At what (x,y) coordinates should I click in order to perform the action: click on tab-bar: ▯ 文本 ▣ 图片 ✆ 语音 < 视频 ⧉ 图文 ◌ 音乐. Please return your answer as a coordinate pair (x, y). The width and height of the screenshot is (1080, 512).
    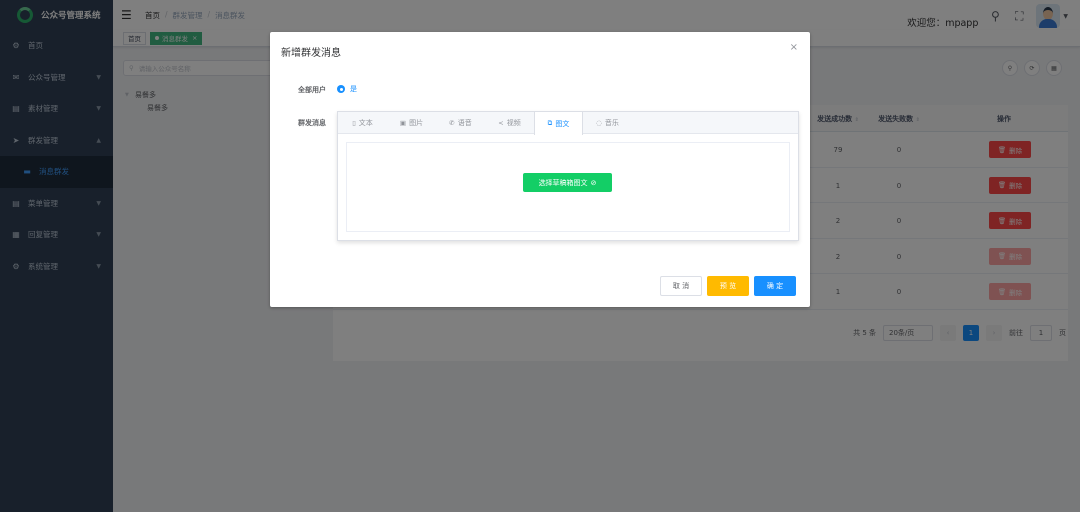
    Looking at the image, I should click on (568, 123).